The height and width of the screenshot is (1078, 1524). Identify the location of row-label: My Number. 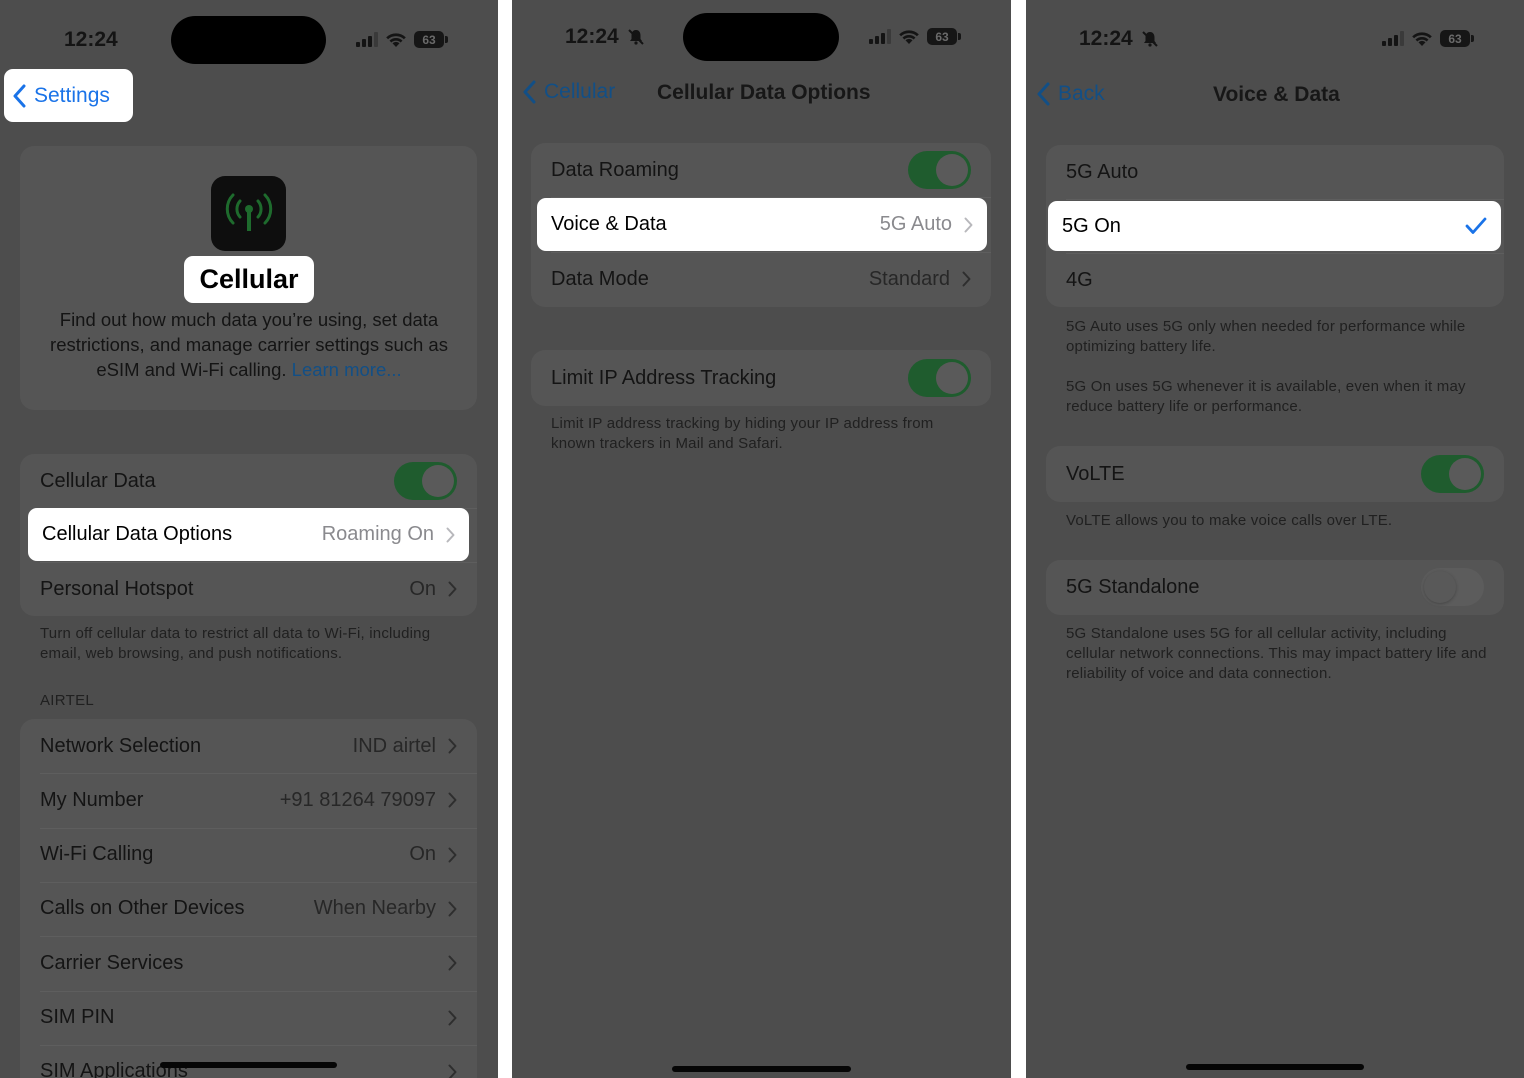
(92, 799).